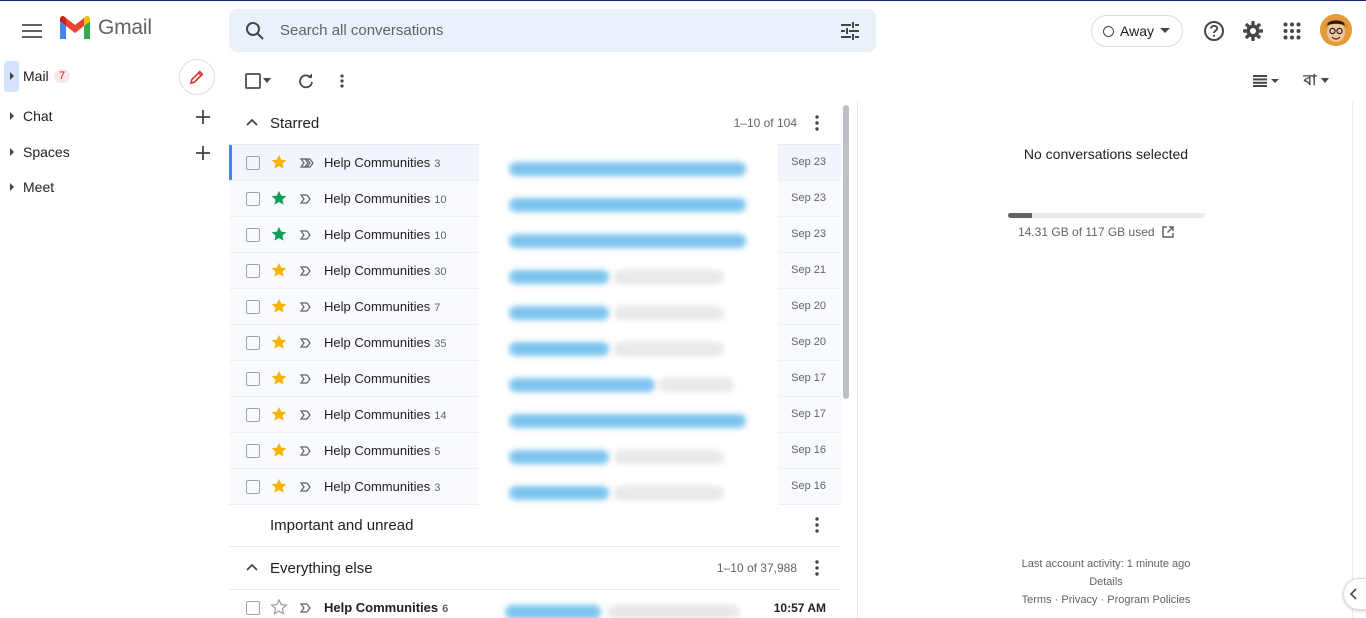  I want to click on select-all-checkbox, so click(253, 81).